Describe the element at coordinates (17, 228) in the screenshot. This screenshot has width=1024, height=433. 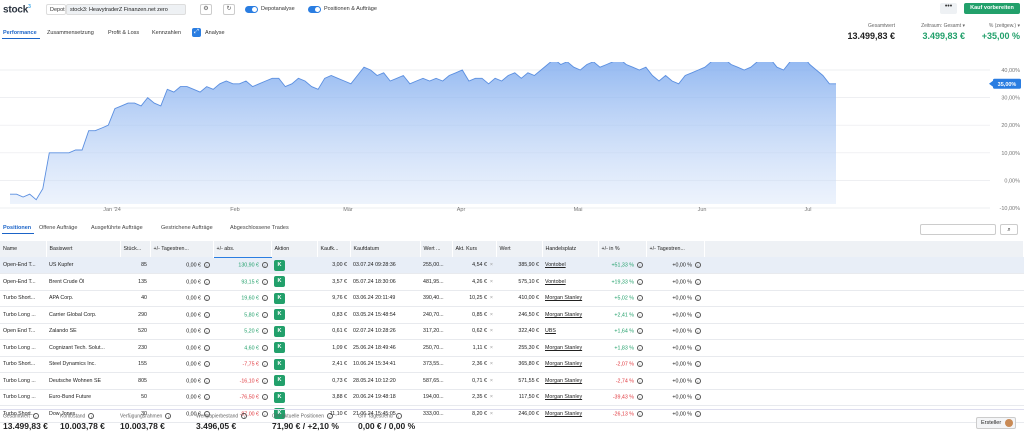
I see `tab-positionen: Positionen` at that location.